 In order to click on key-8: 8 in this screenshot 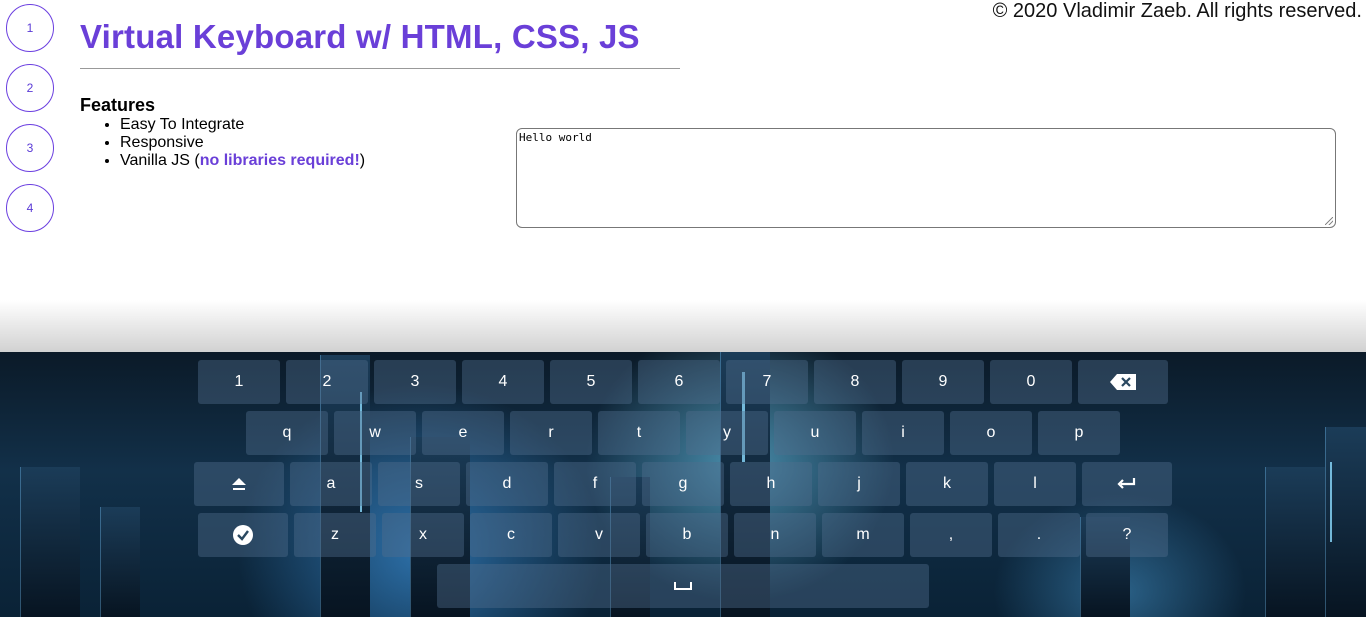, I will do `click(855, 382)`.